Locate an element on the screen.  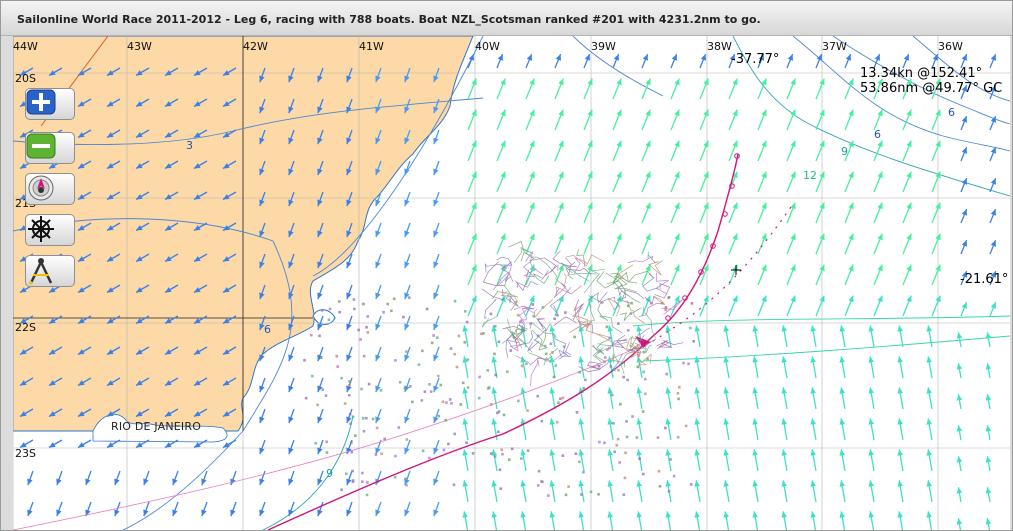
zoom-out-button is located at coordinates (50, 148).